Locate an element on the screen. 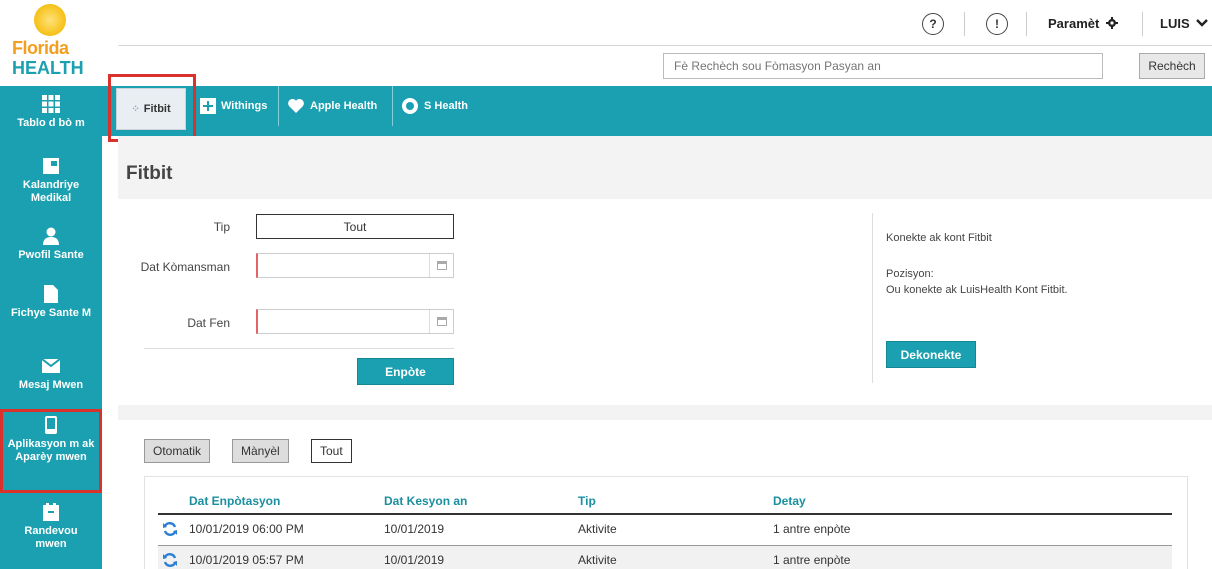 The image size is (1212, 569). chevron-down-icon is located at coordinates (1202, 23).